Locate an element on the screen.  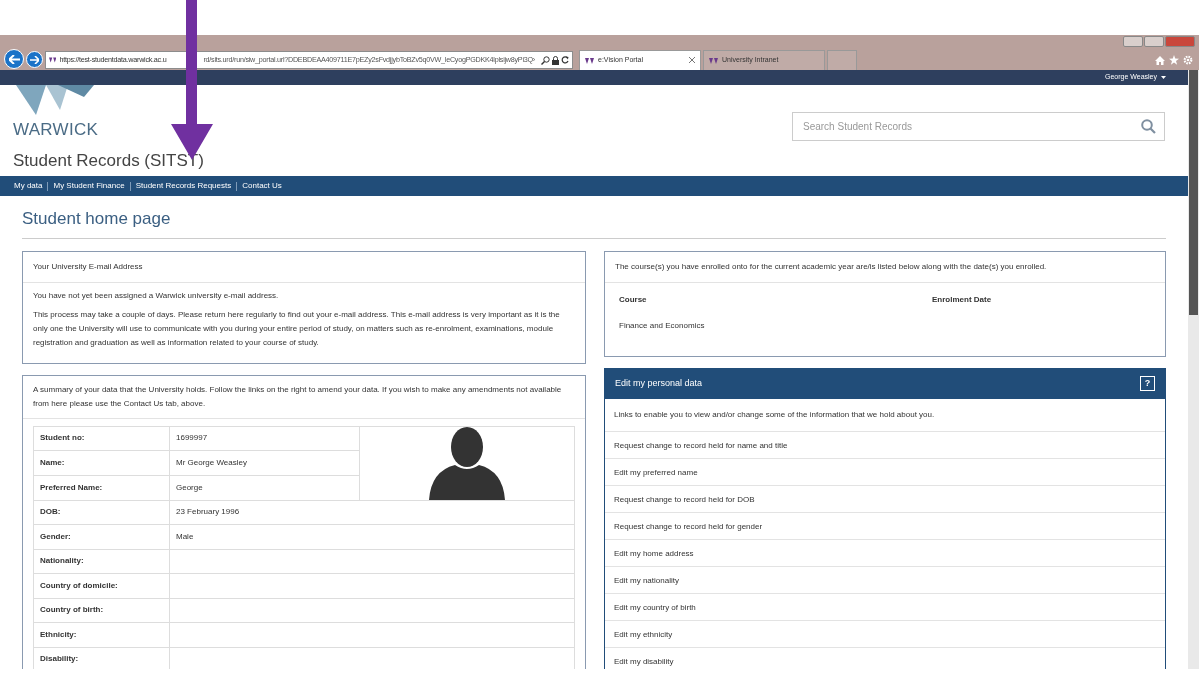
edit-link: Edit my home address is located at coordinates (885, 552).